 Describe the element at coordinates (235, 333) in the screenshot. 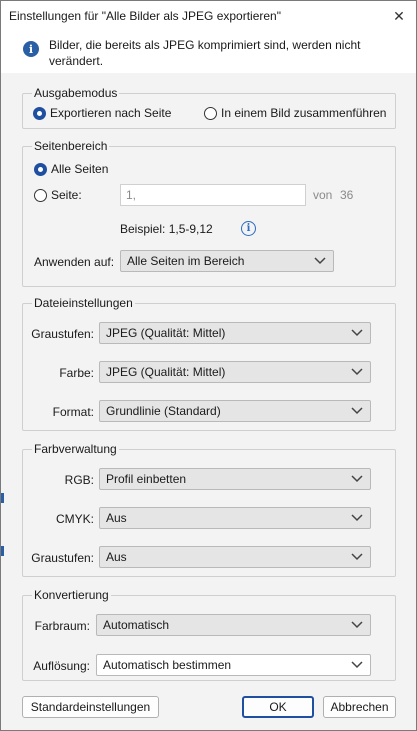

I see `grayscale-compression-dropdown: JPEG (Qualität: Mittel)` at that location.